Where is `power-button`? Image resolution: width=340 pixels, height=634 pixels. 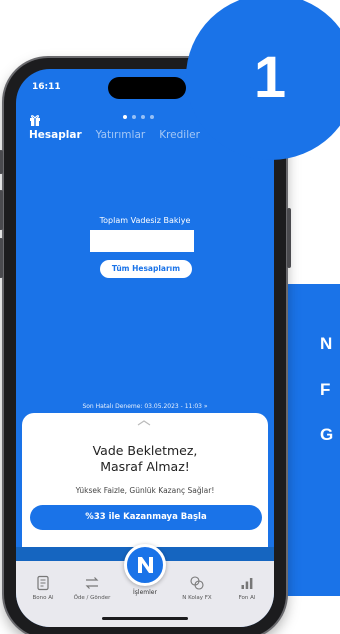
power-button is located at coordinates (289, 238).